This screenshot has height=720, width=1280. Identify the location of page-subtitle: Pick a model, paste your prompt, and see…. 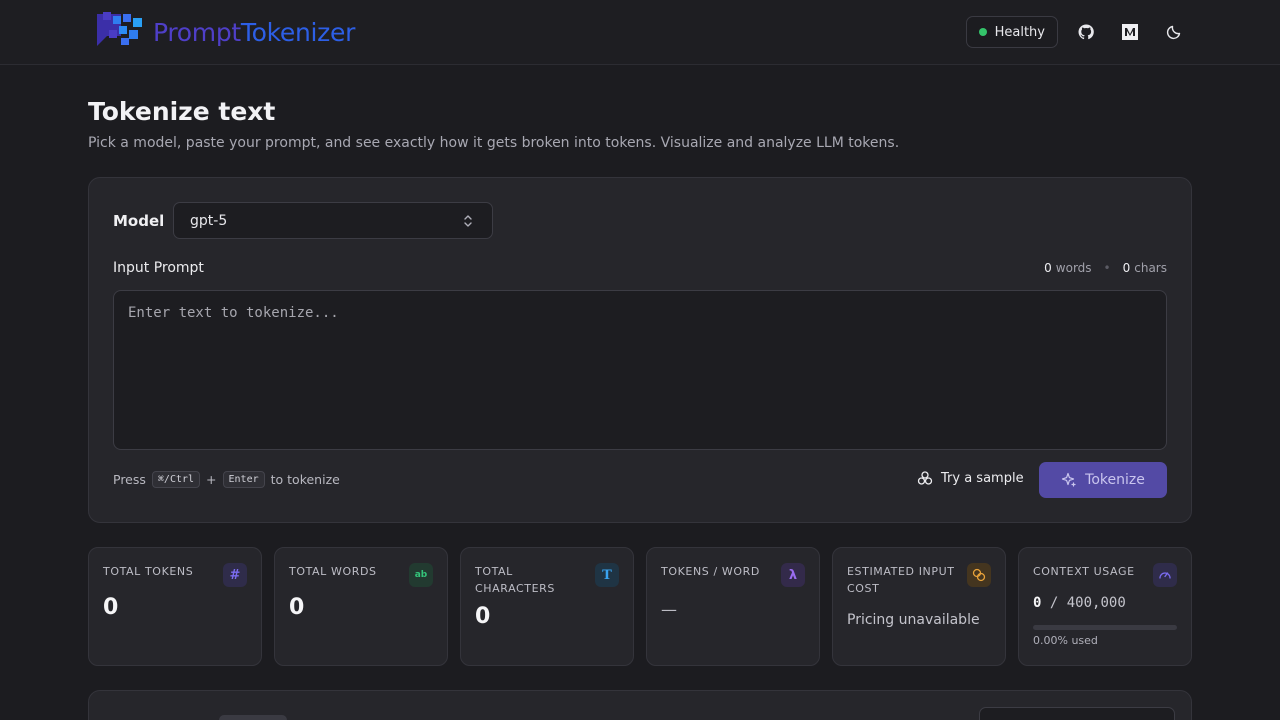
(494, 143).